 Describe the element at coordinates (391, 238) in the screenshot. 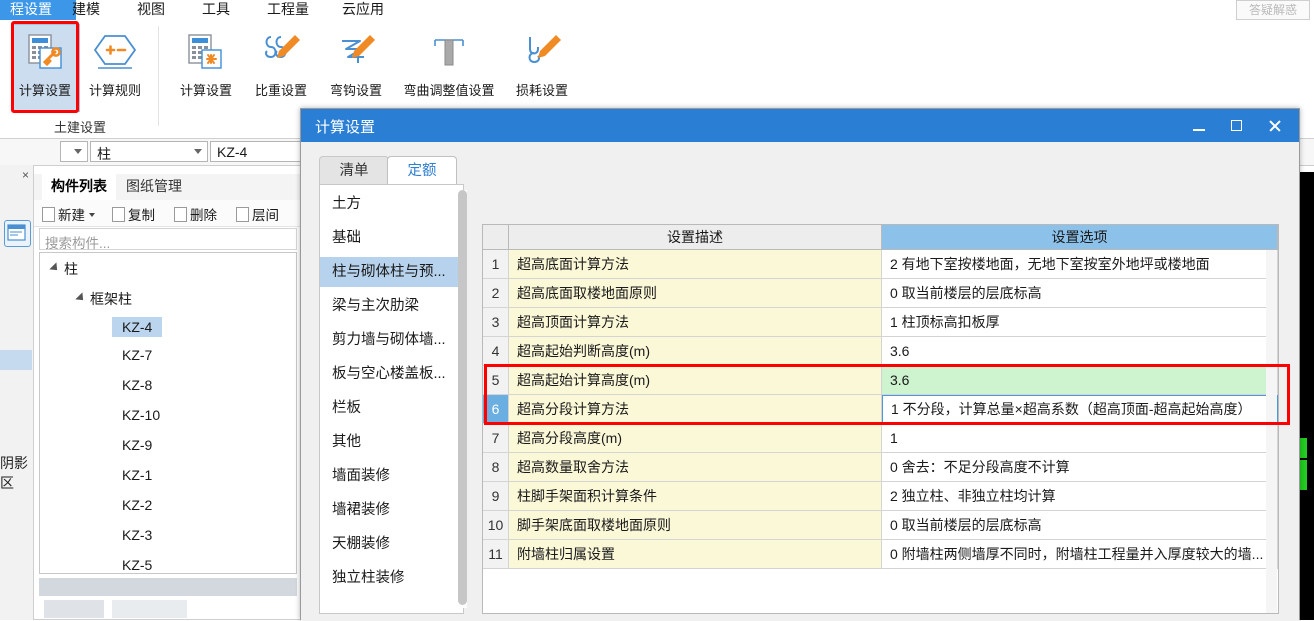

I see `category-item-foundation: 基础` at that location.